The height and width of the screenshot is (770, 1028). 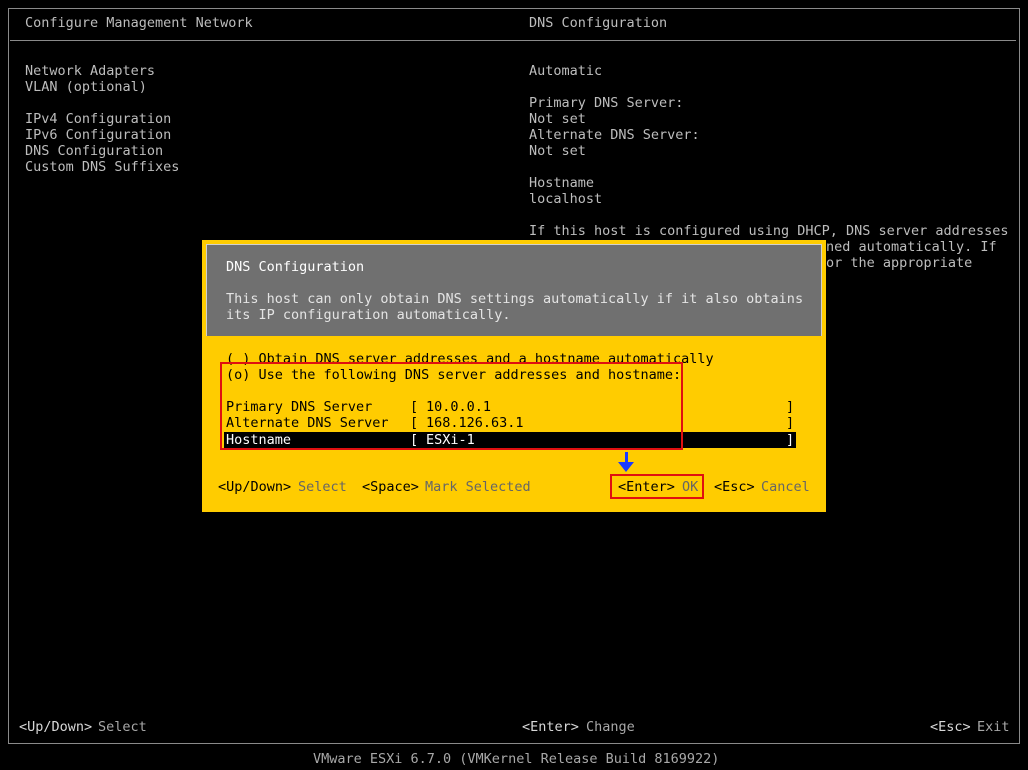 I want to click on hint-space-action: Mark Selected, so click(x=478, y=487).